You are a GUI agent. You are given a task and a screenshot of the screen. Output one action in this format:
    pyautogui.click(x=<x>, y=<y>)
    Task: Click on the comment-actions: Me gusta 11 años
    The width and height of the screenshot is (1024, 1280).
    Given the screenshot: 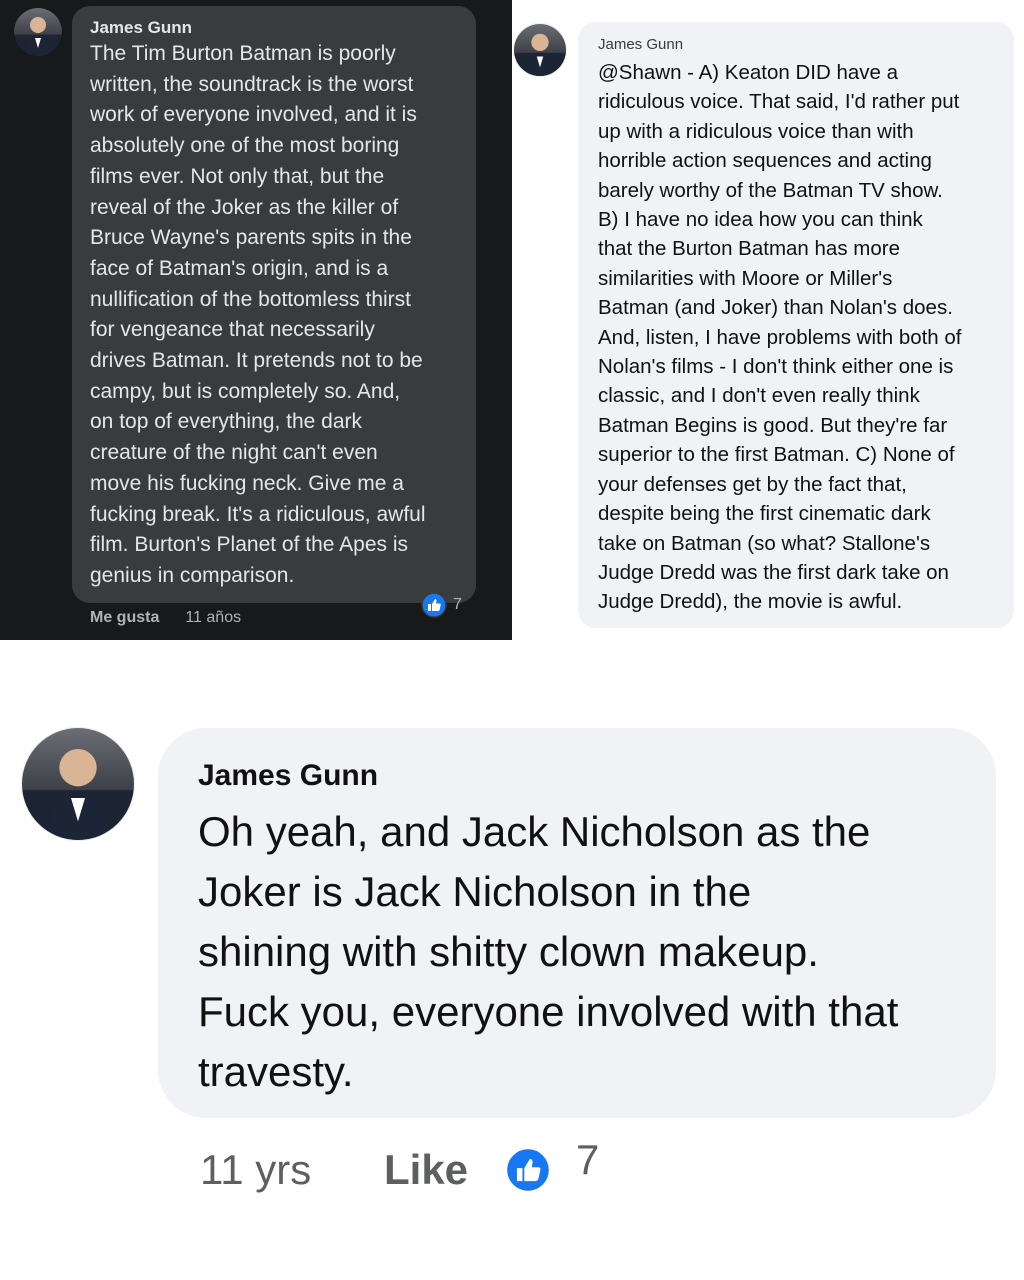 What is the action you would take?
    pyautogui.click(x=165, y=618)
    